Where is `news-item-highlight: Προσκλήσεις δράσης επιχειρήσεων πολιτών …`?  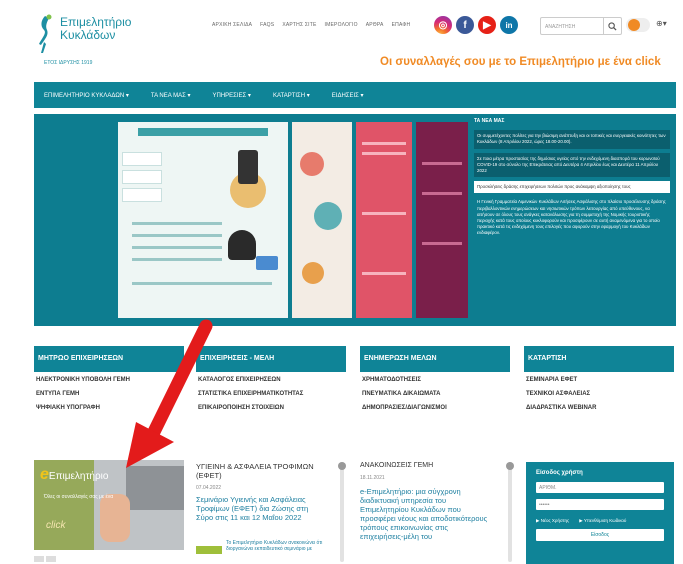 news-item-highlight: Προσκλήσεις δράσης επιχειρήσεων πολιτών … is located at coordinates (572, 187).